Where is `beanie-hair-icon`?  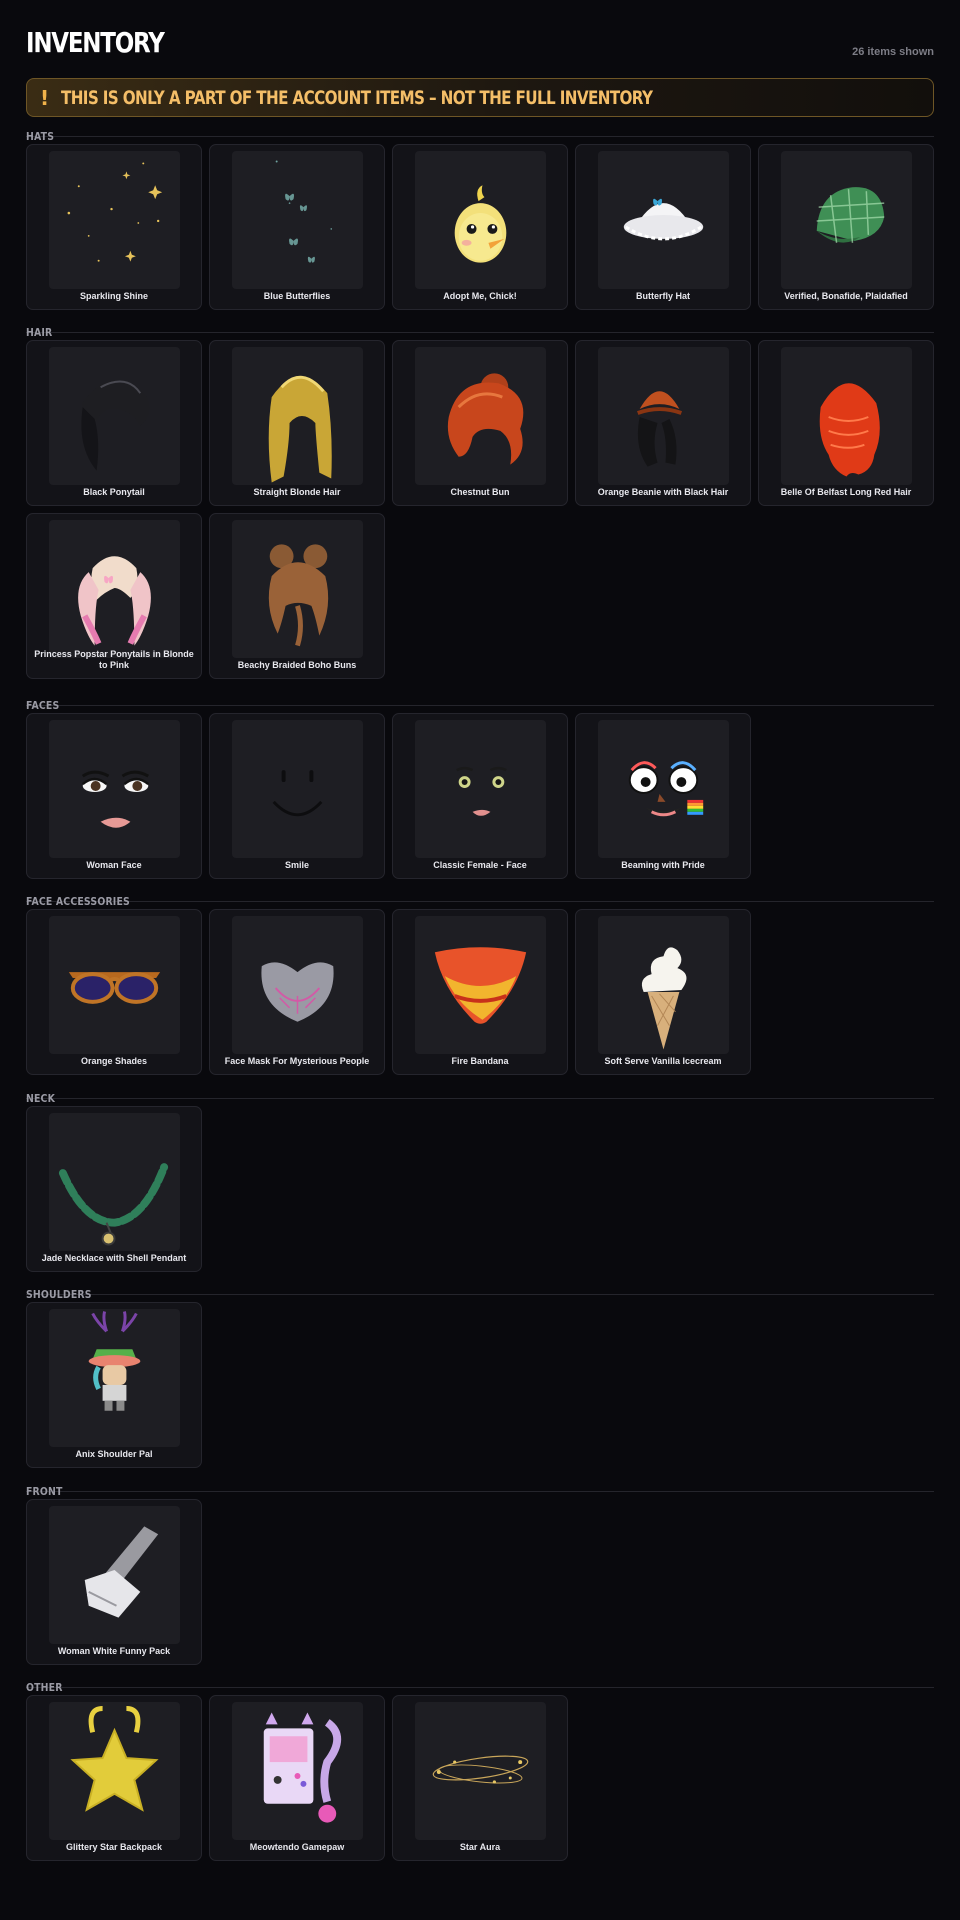 beanie-hair-icon is located at coordinates (660, 429).